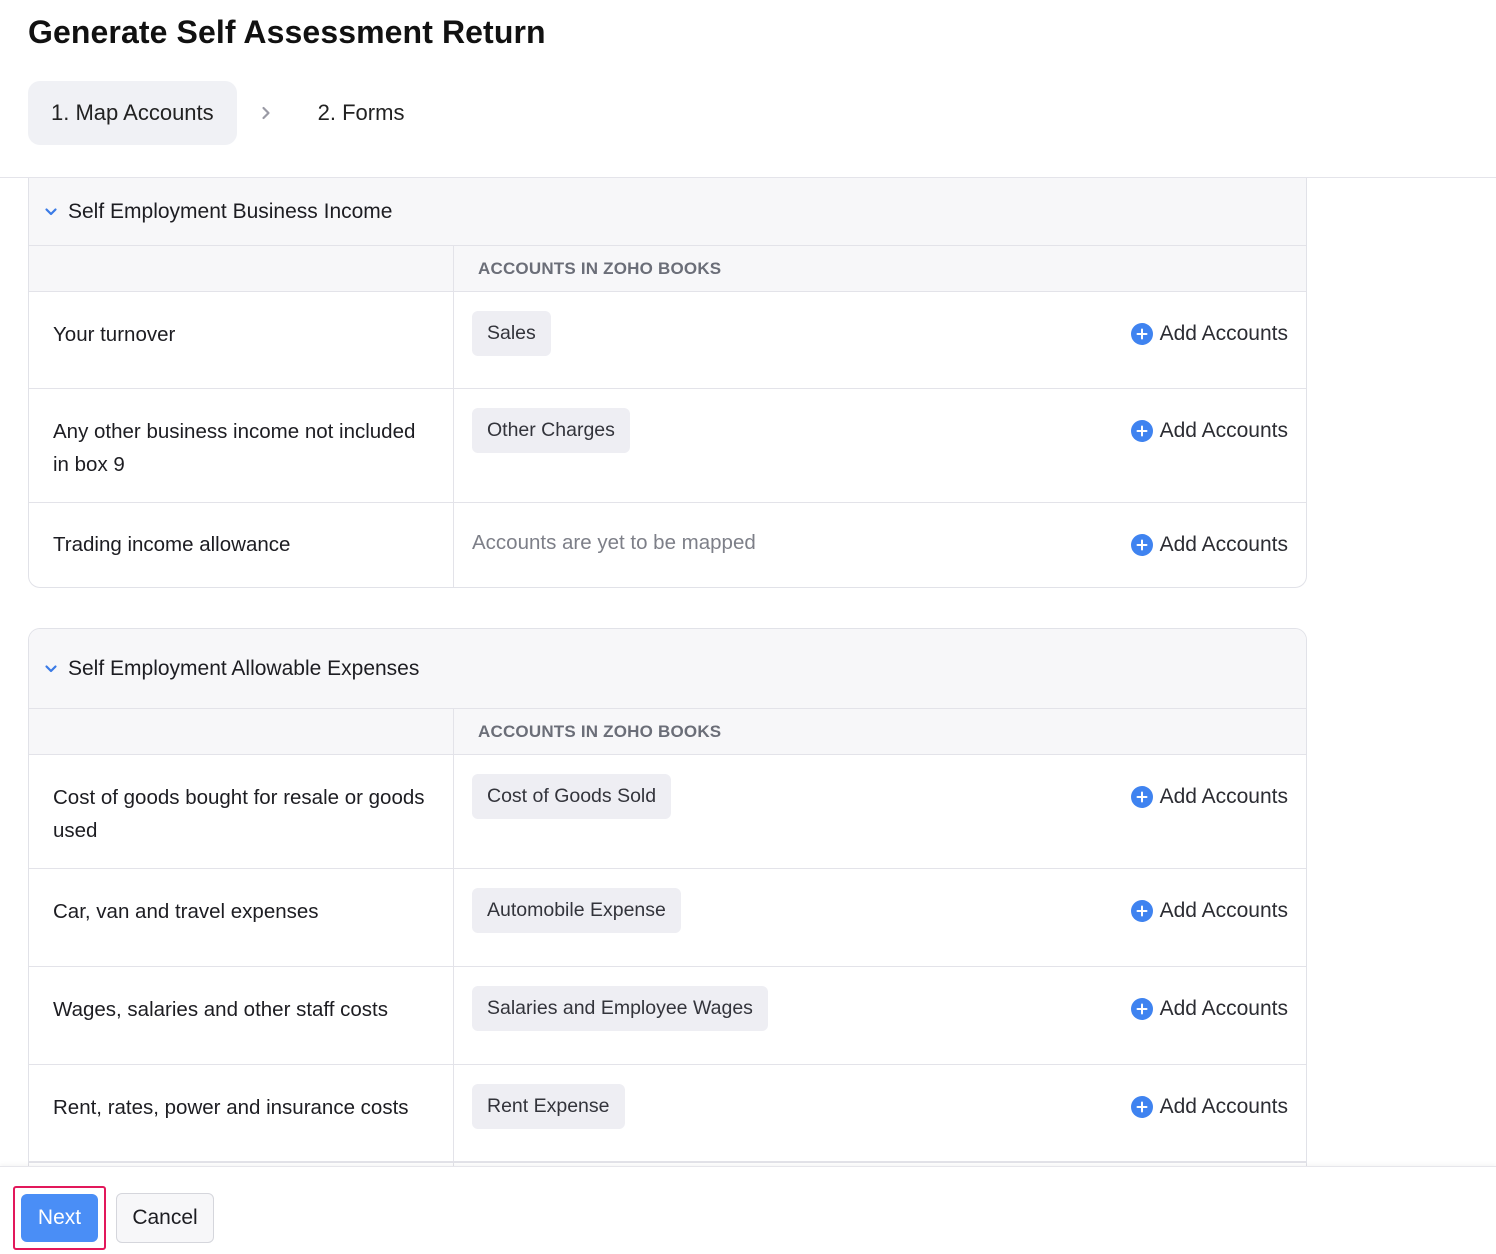  I want to click on row-label: Trading income allowance, so click(241, 545).